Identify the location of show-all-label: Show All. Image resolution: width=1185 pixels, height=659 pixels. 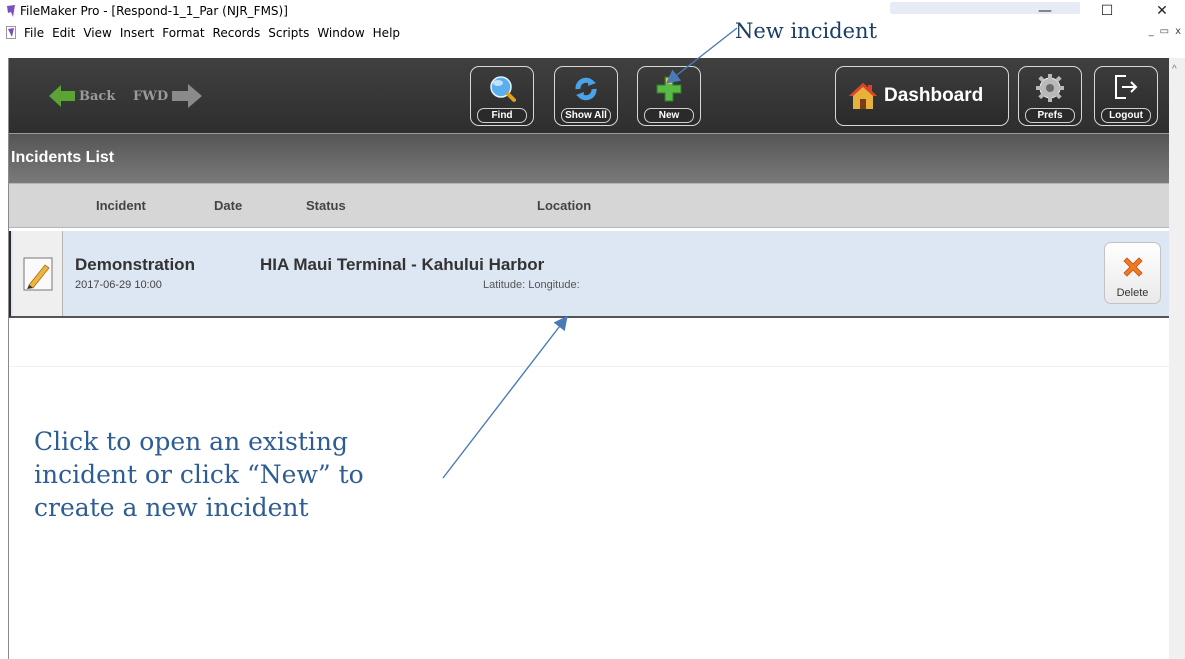
(586, 115).